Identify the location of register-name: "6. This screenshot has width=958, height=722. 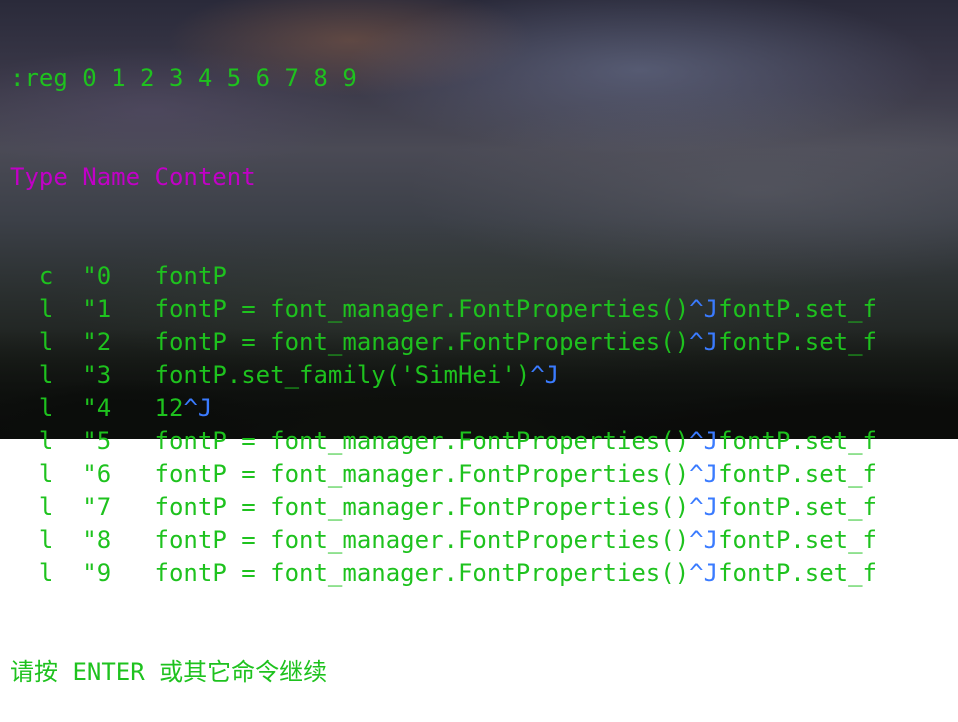
(97, 474).